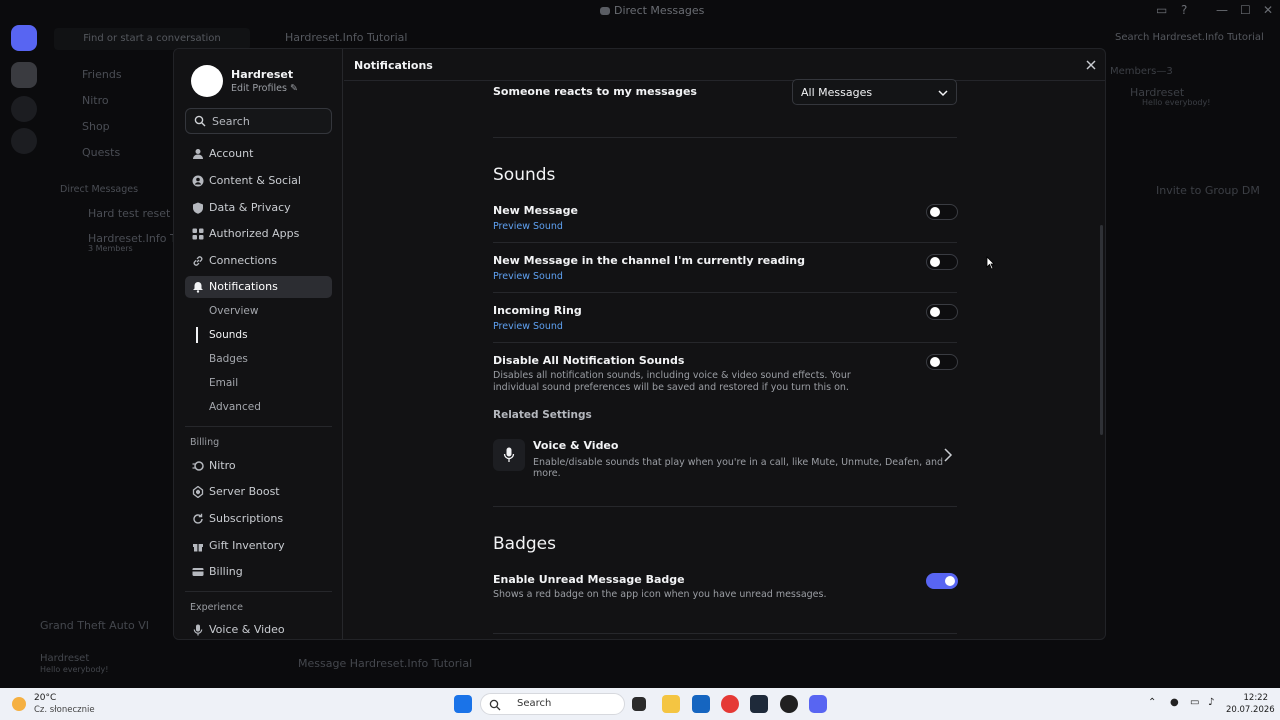 This screenshot has height=720, width=1280. What do you see at coordinates (1174, 702) in the screenshot?
I see `microphone-tray-icon: ●` at bounding box center [1174, 702].